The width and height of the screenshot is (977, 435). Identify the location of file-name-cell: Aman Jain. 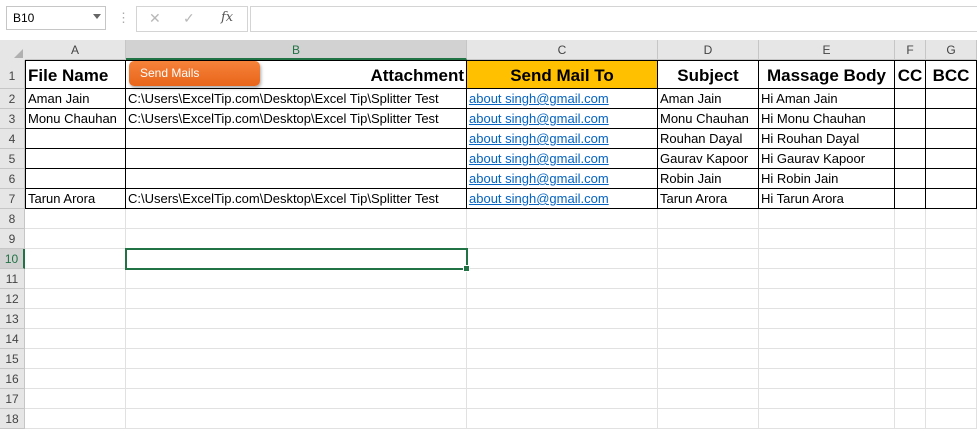
(75, 99).